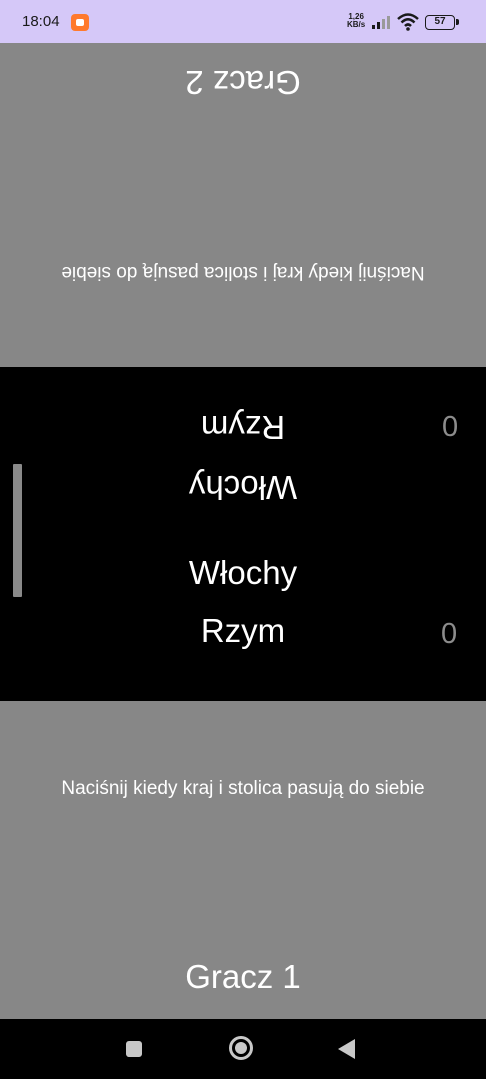 This screenshot has width=486, height=1079. Describe the element at coordinates (449, 634) in the screenshot. I see `player1-score: 0` at that location.